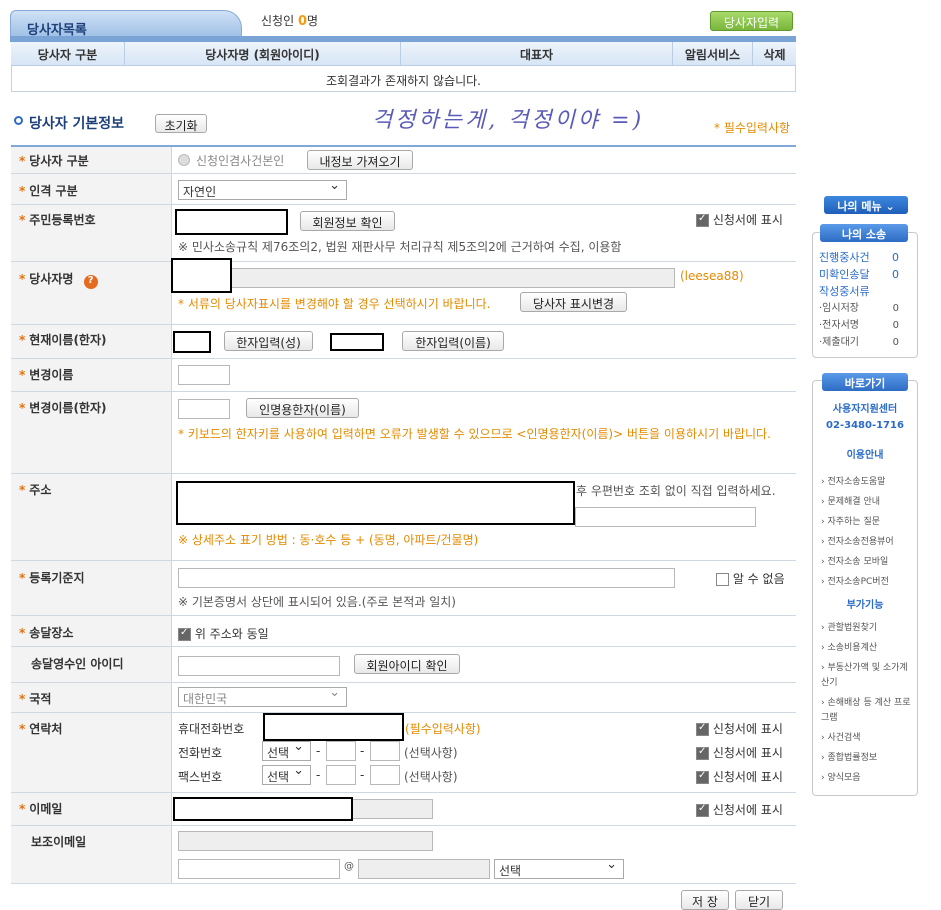  I want to click on same-address-checkbox: 위 주소와 동일, so click(223, 633).